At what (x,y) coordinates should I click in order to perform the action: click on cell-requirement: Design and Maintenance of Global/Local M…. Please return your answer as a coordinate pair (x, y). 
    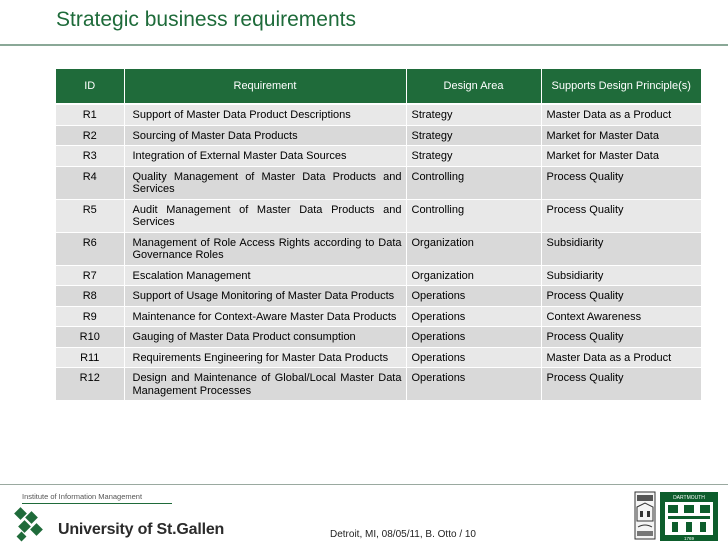
    Looking at the image, I should click on (265, 384).